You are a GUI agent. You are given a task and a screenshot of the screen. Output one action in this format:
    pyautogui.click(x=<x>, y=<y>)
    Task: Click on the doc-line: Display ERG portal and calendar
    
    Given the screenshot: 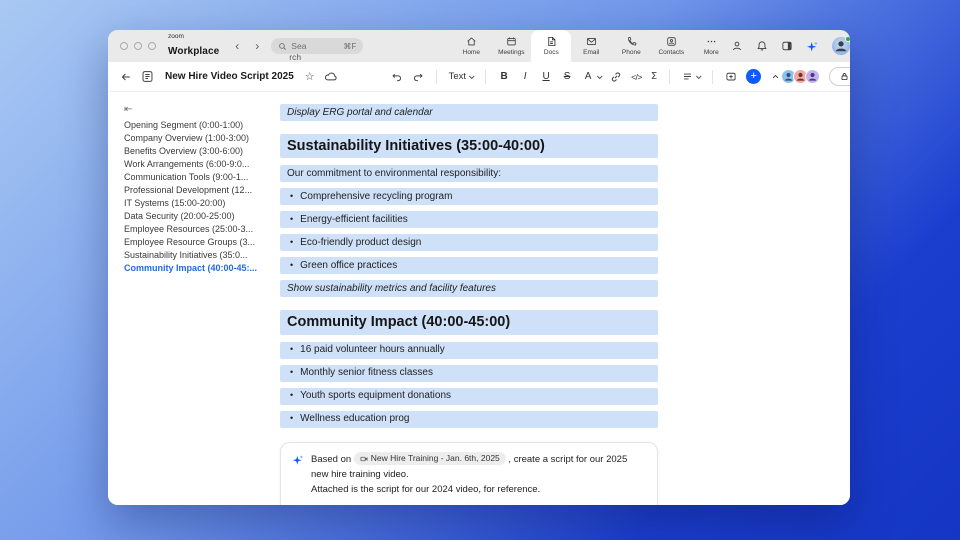 What is the action you would take?
    pyautogui.click(x=469, y=112)
    